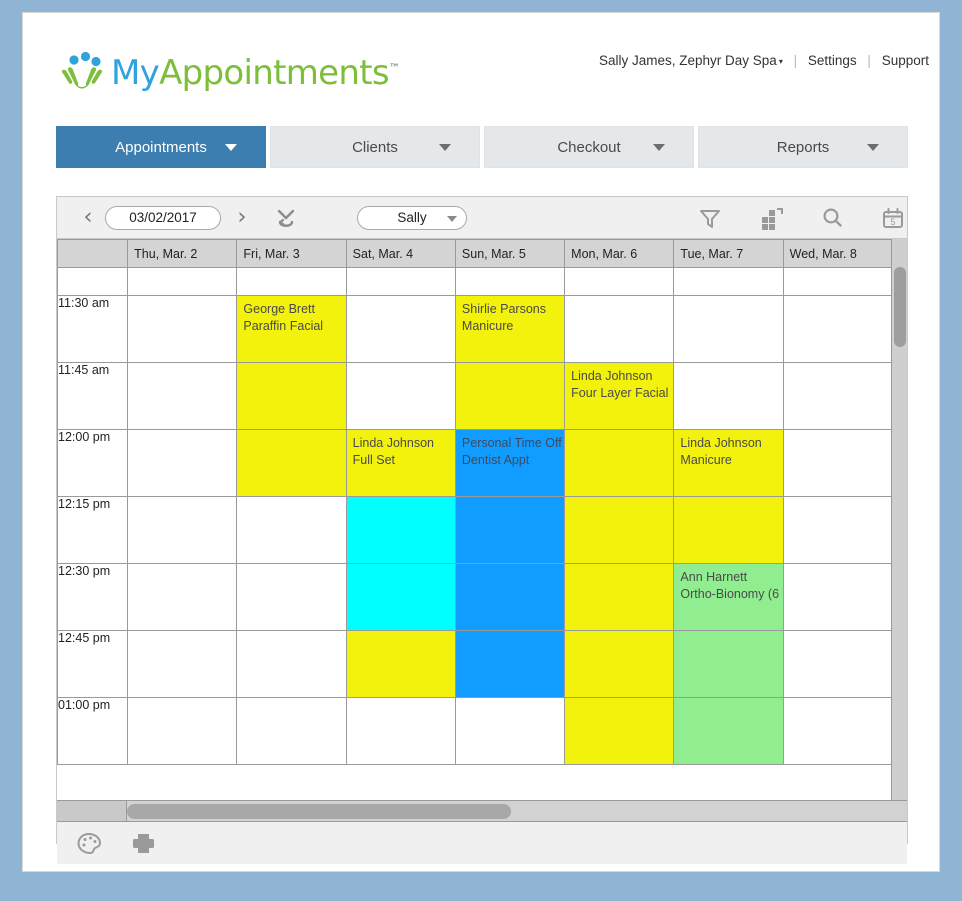  I want to click on filter-icon, so click(710, 218).